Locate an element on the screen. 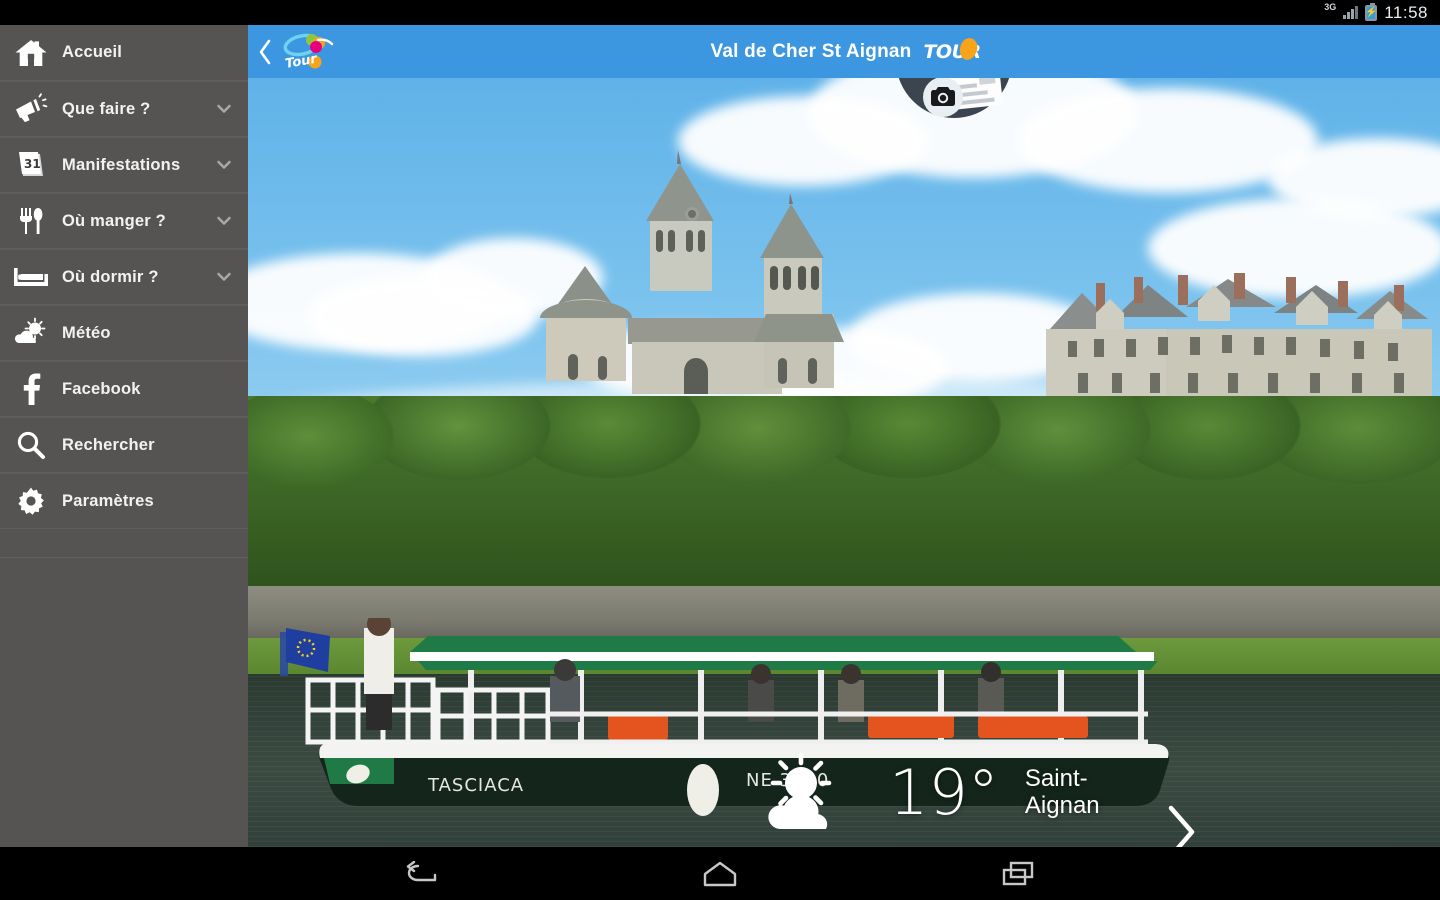  signal-bars-icon is located at coordinates (1351, 12).